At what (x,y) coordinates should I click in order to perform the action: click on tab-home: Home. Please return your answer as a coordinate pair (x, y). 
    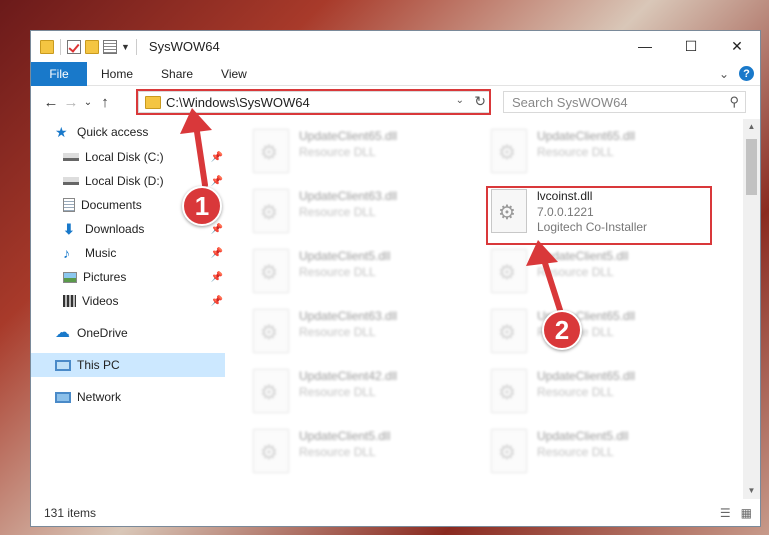
    Looking at the image, I should click on (117, 74).